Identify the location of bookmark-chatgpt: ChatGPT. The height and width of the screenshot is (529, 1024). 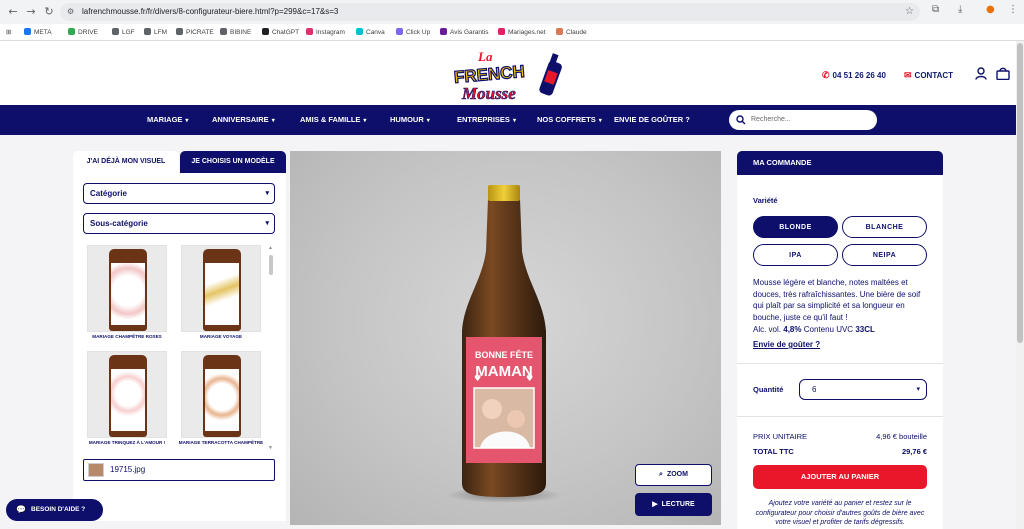
(280, 32).